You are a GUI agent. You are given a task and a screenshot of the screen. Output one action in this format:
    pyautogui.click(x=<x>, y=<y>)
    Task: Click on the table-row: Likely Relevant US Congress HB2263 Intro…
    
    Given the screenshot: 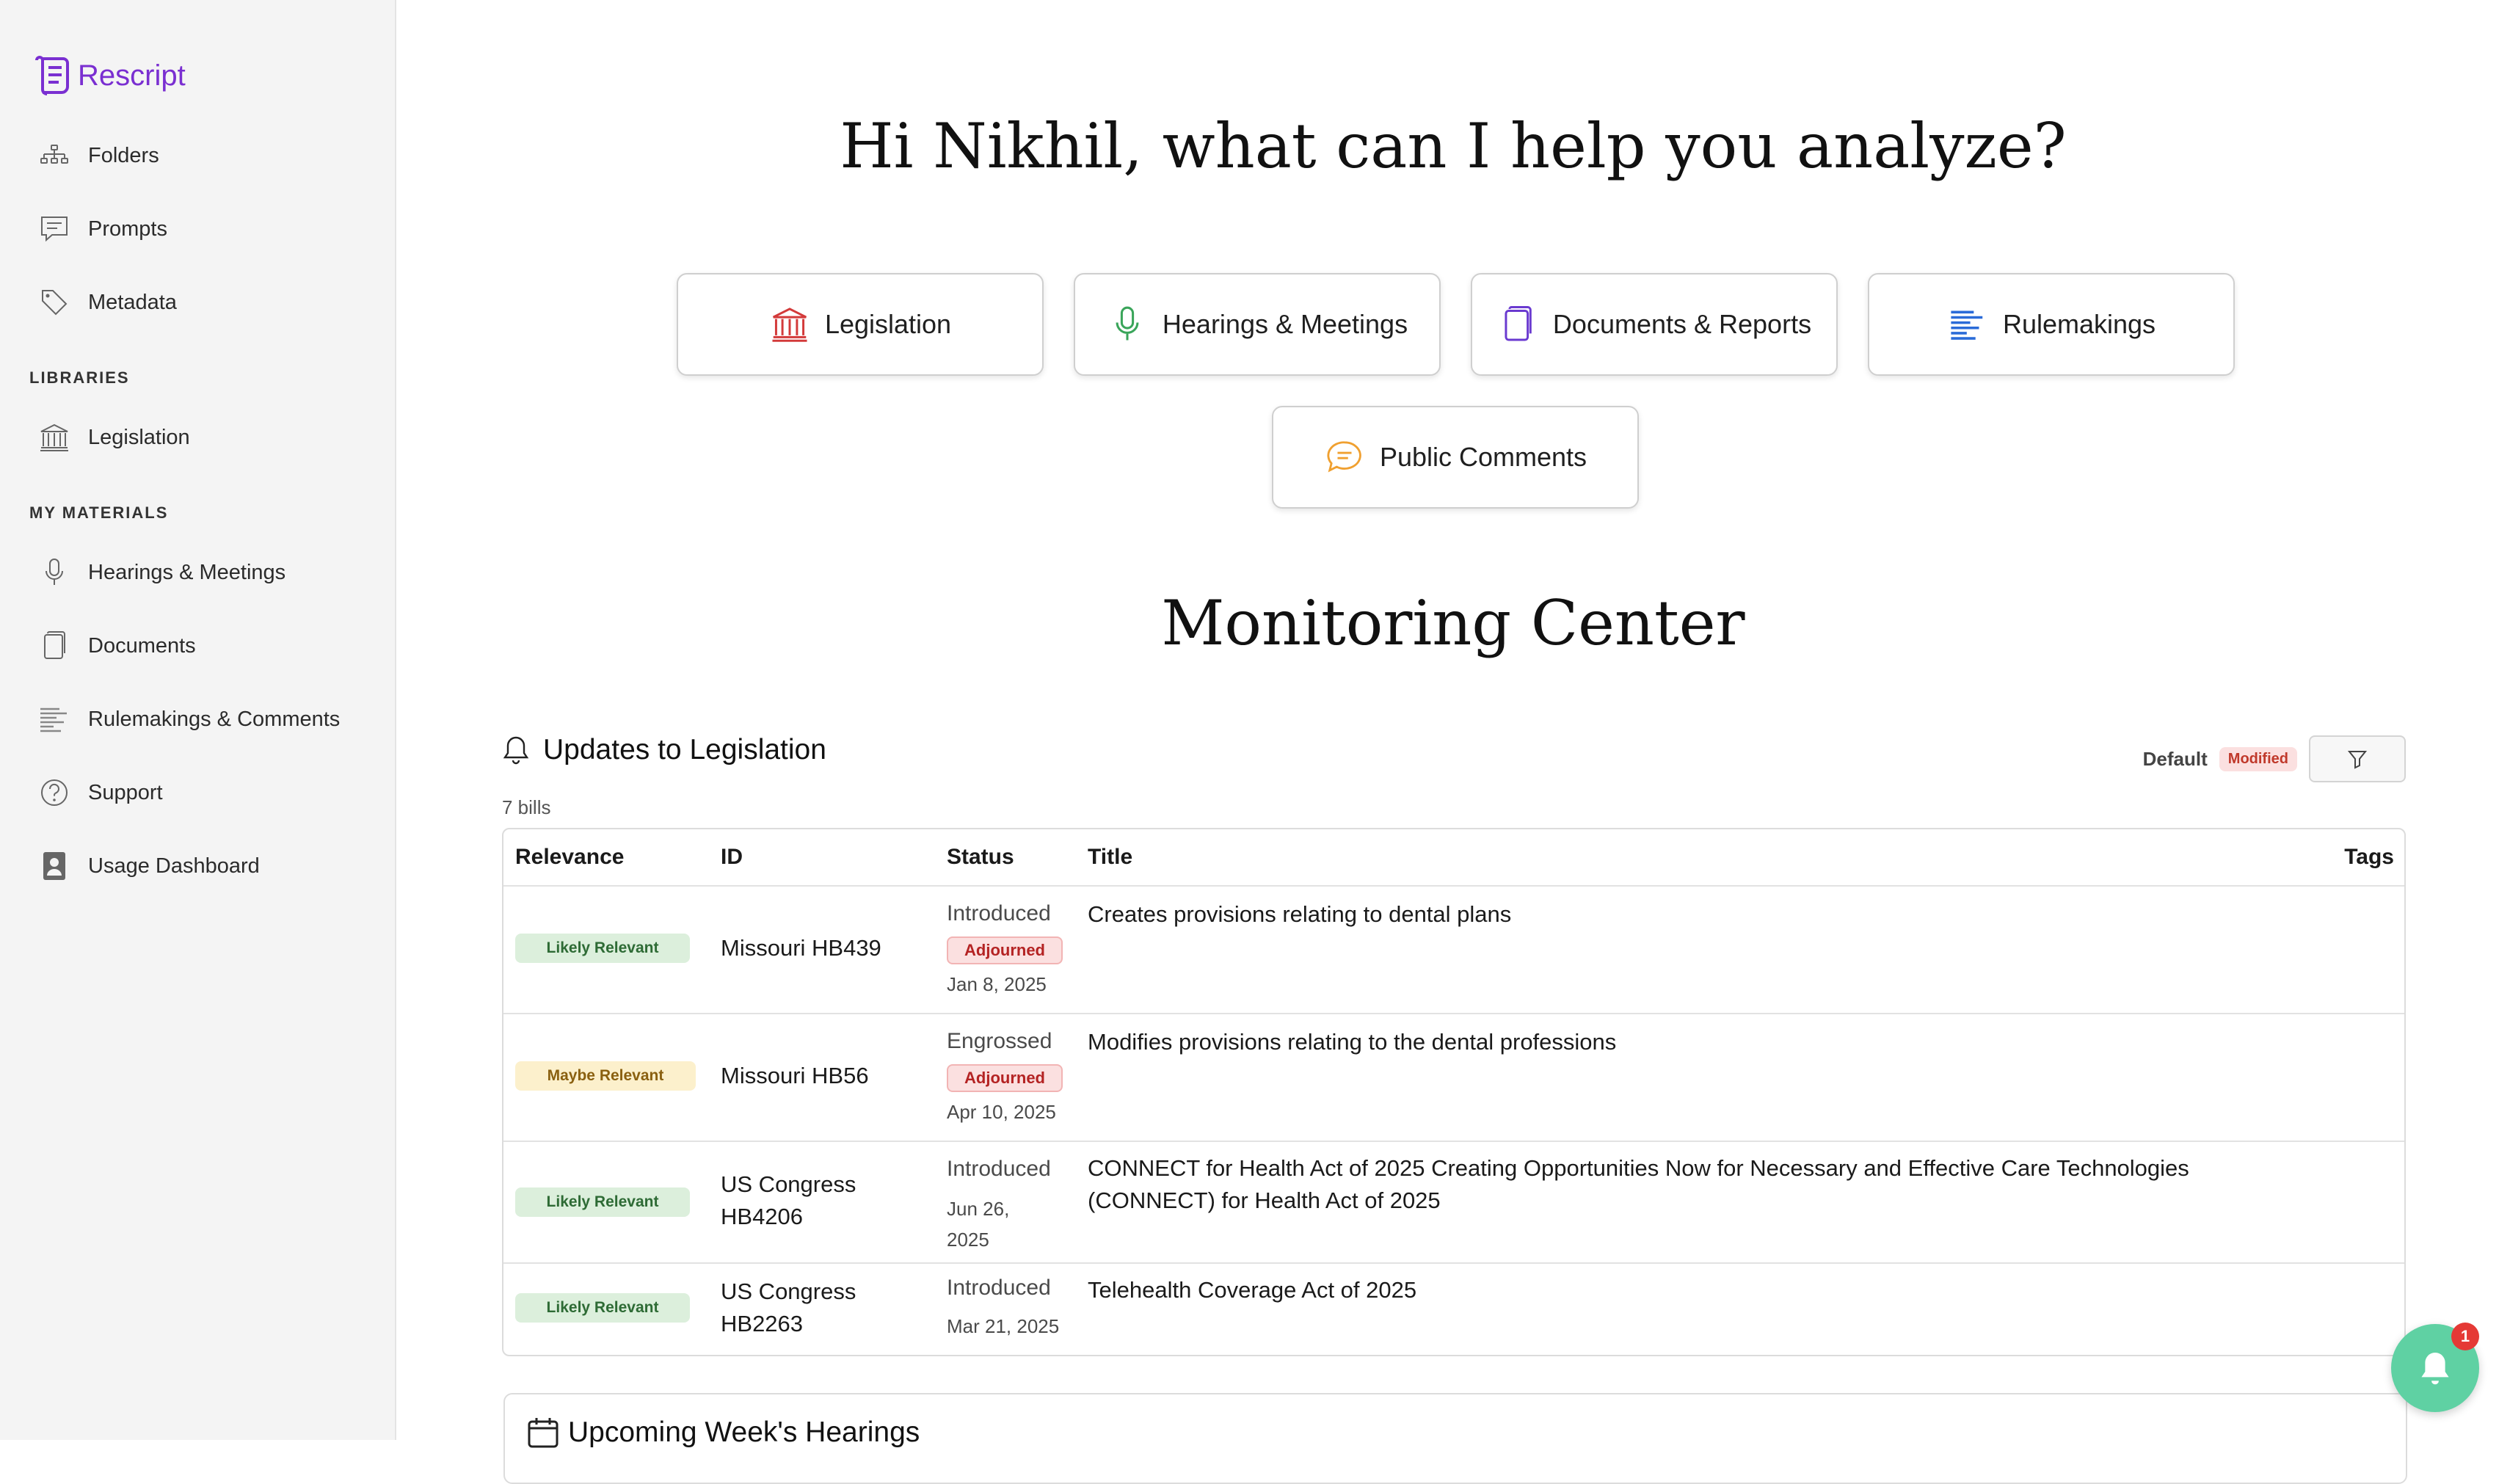 What is the action you would take?
    pyautogui.click(x=1453, y=1309)
    